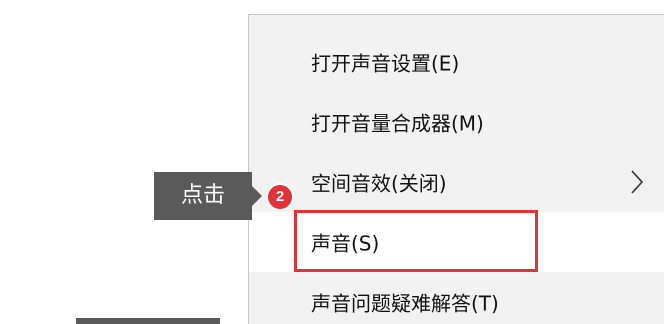 The width and height of the screenshot is (664, 324). I want to click on menu-item-open-sound-settings: 打开声音设置(E), so click(456, 62).